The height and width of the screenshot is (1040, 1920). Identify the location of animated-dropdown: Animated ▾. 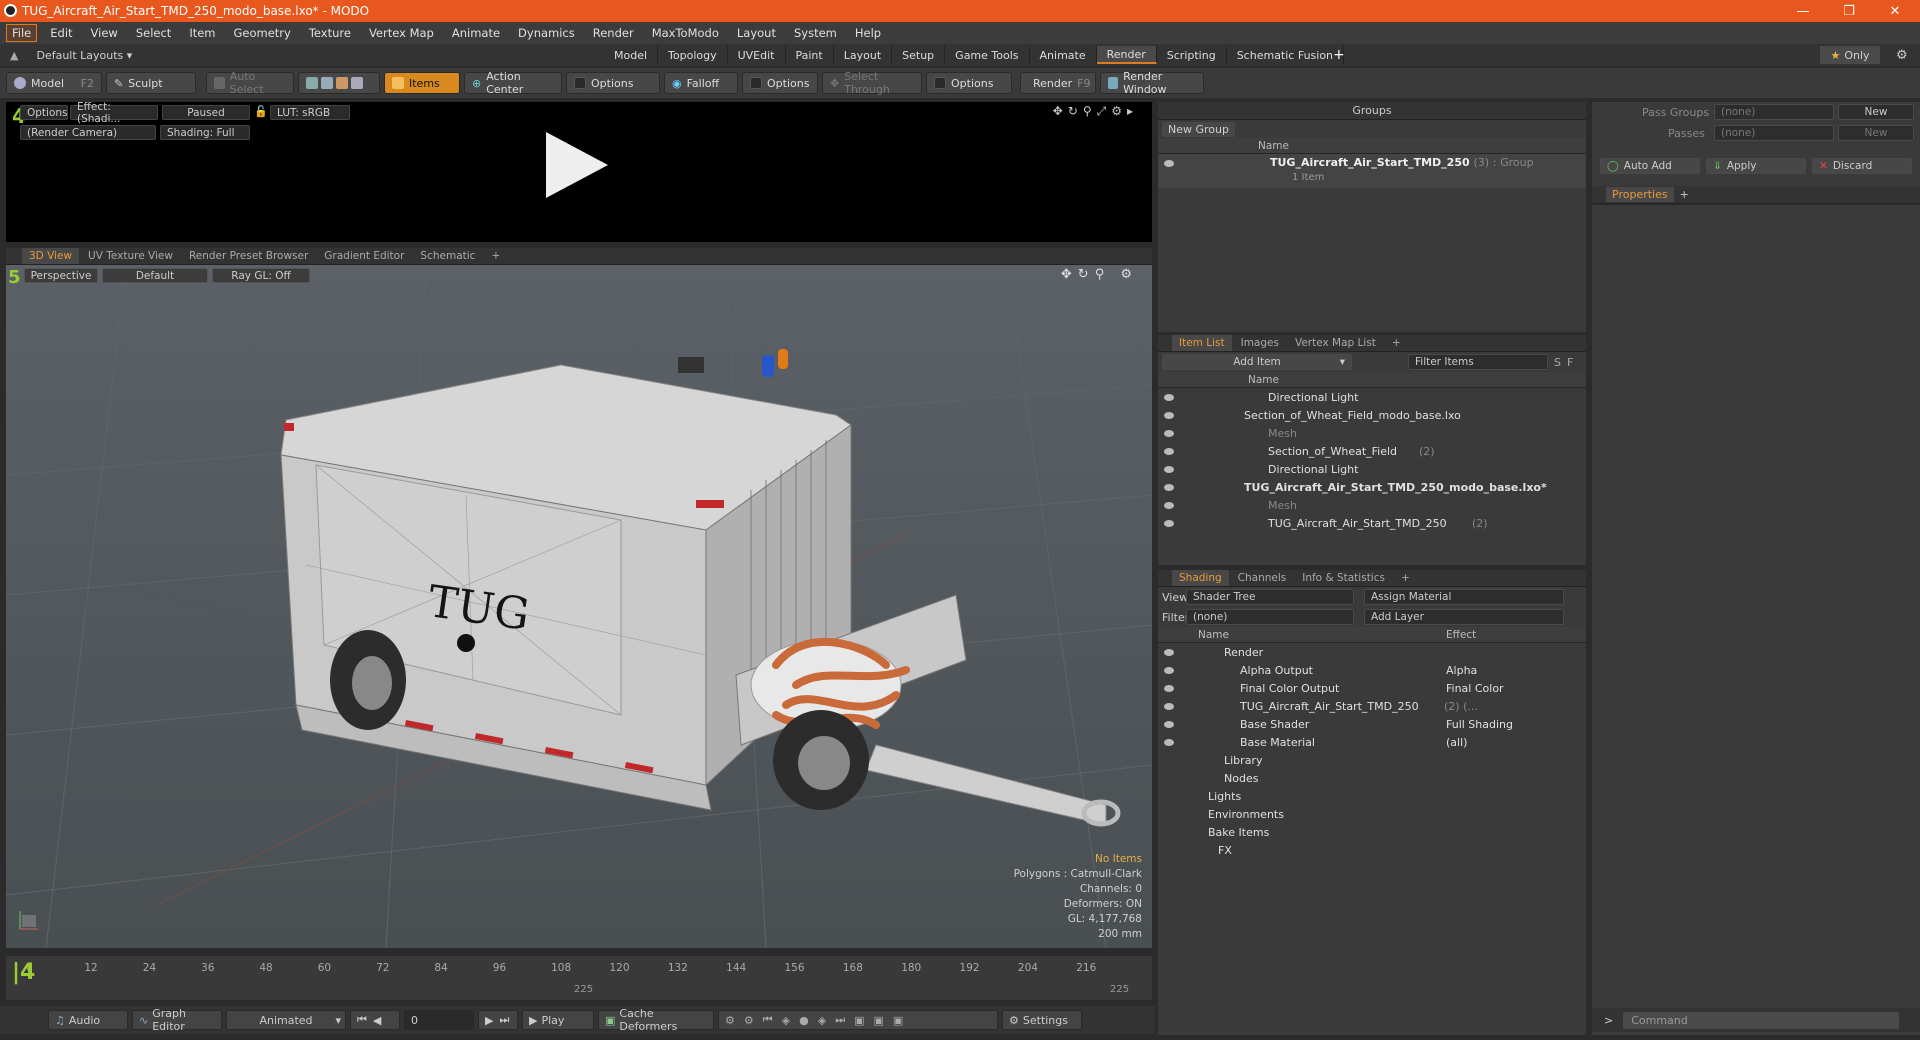
(286, 1020).